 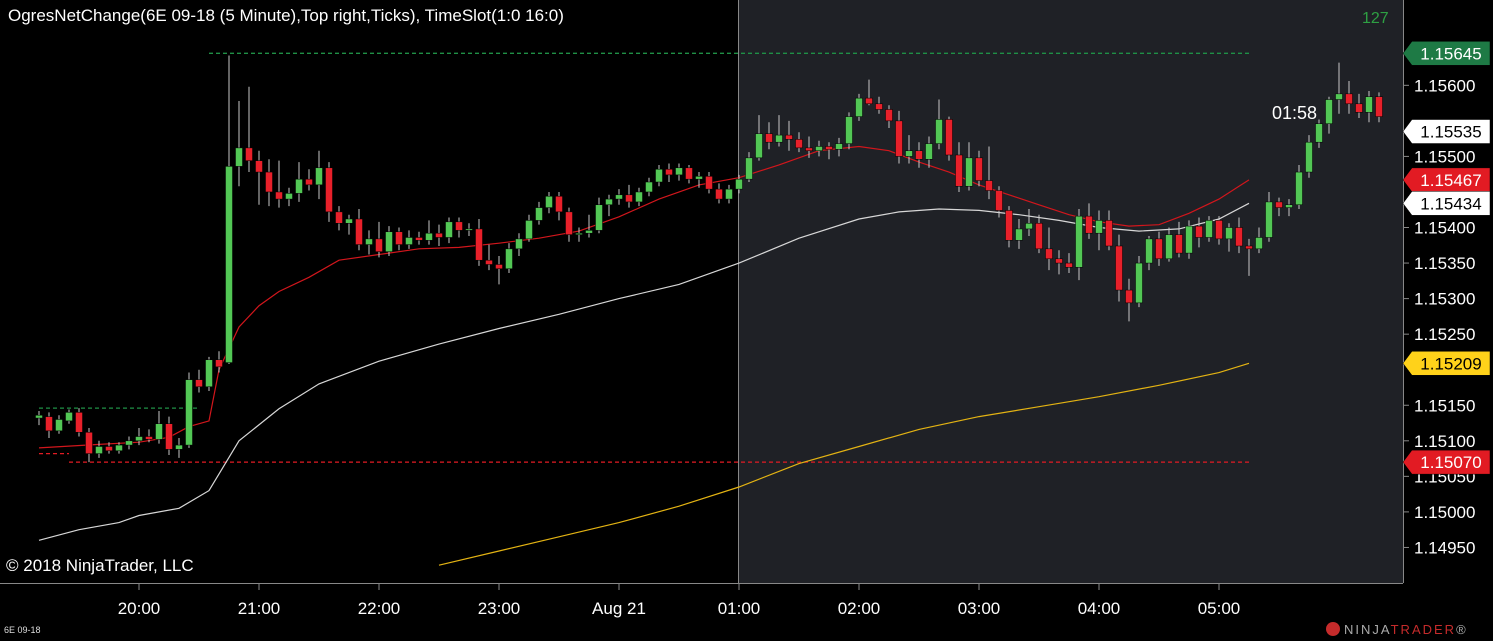 I want to click on ninjatrader-logo: NINJATRADER®, so click(x=1397, y=629).